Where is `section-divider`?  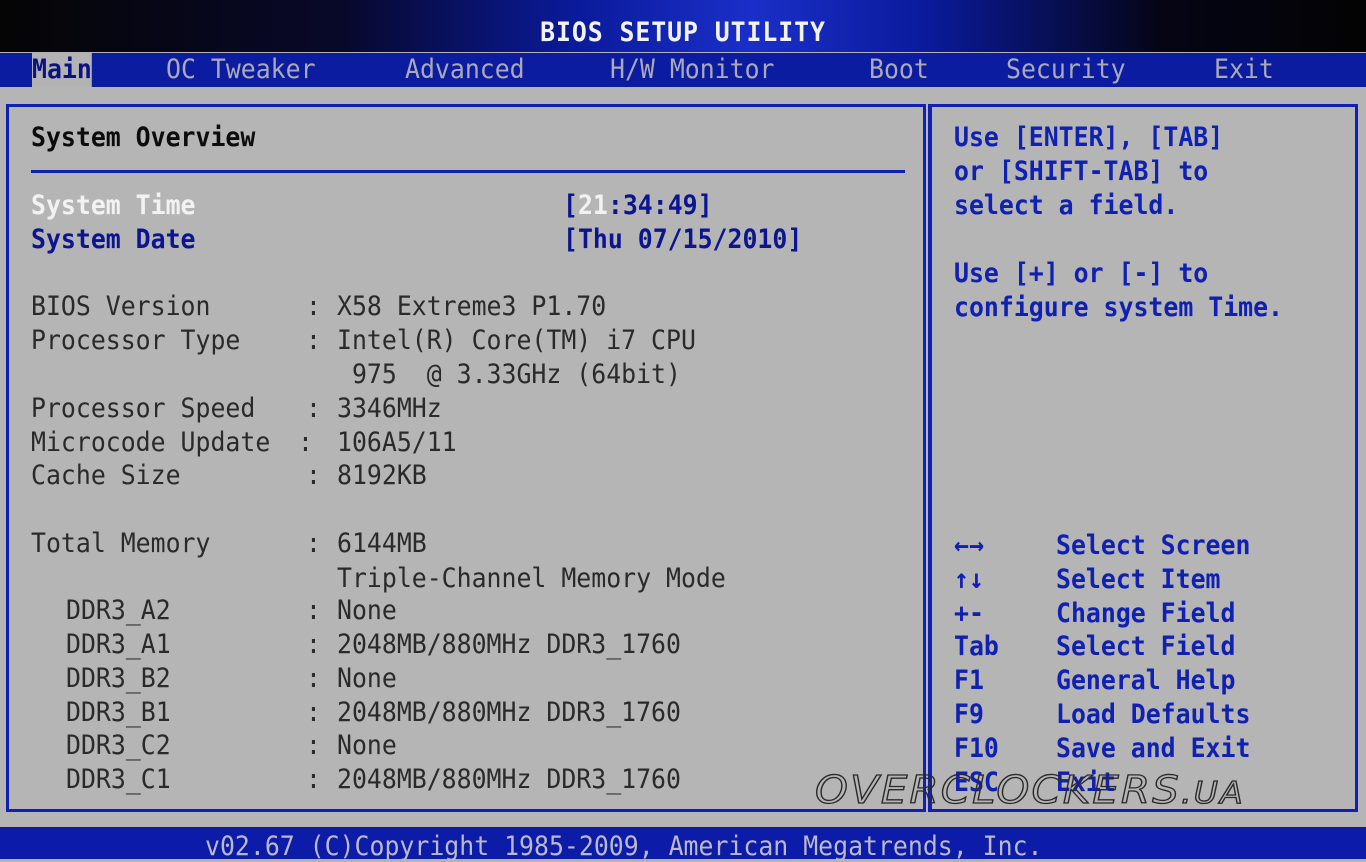
section-divider is located at coordinates (468, 171).